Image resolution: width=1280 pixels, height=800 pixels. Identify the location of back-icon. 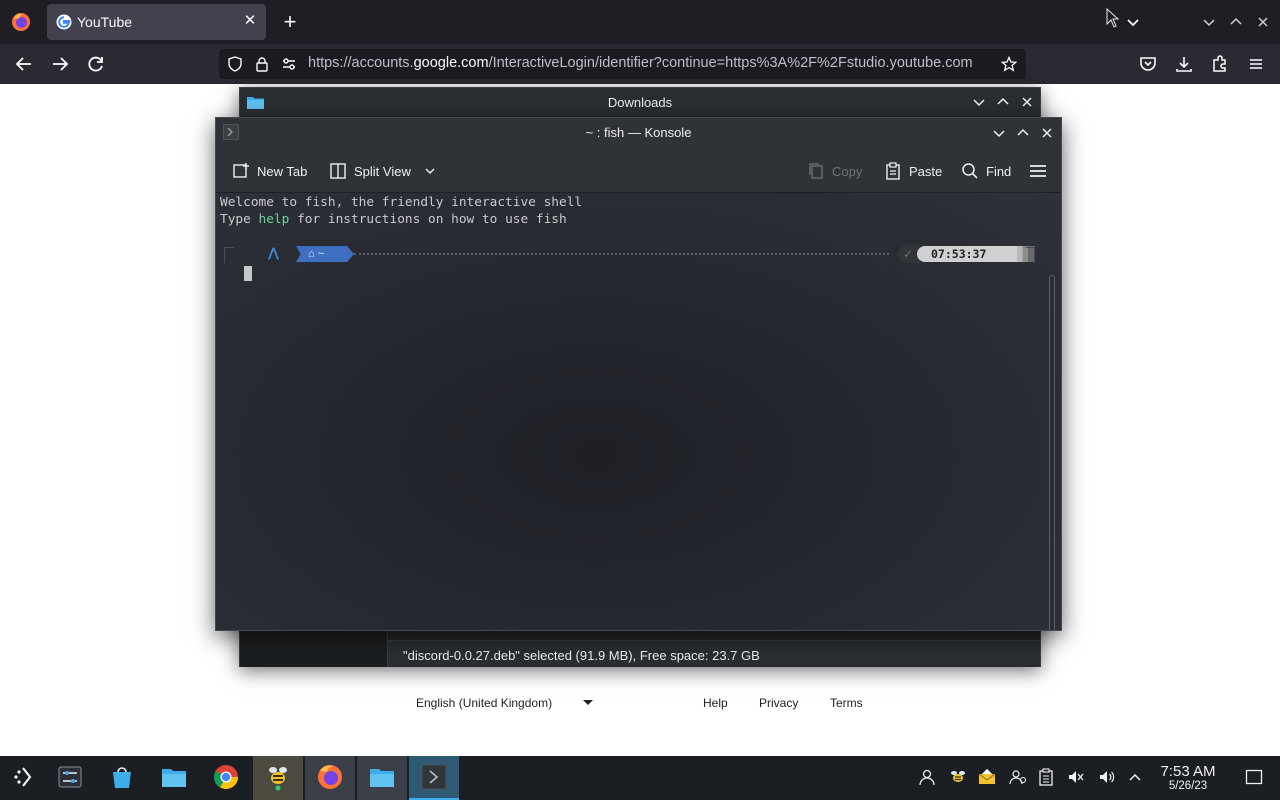
(24, 64).